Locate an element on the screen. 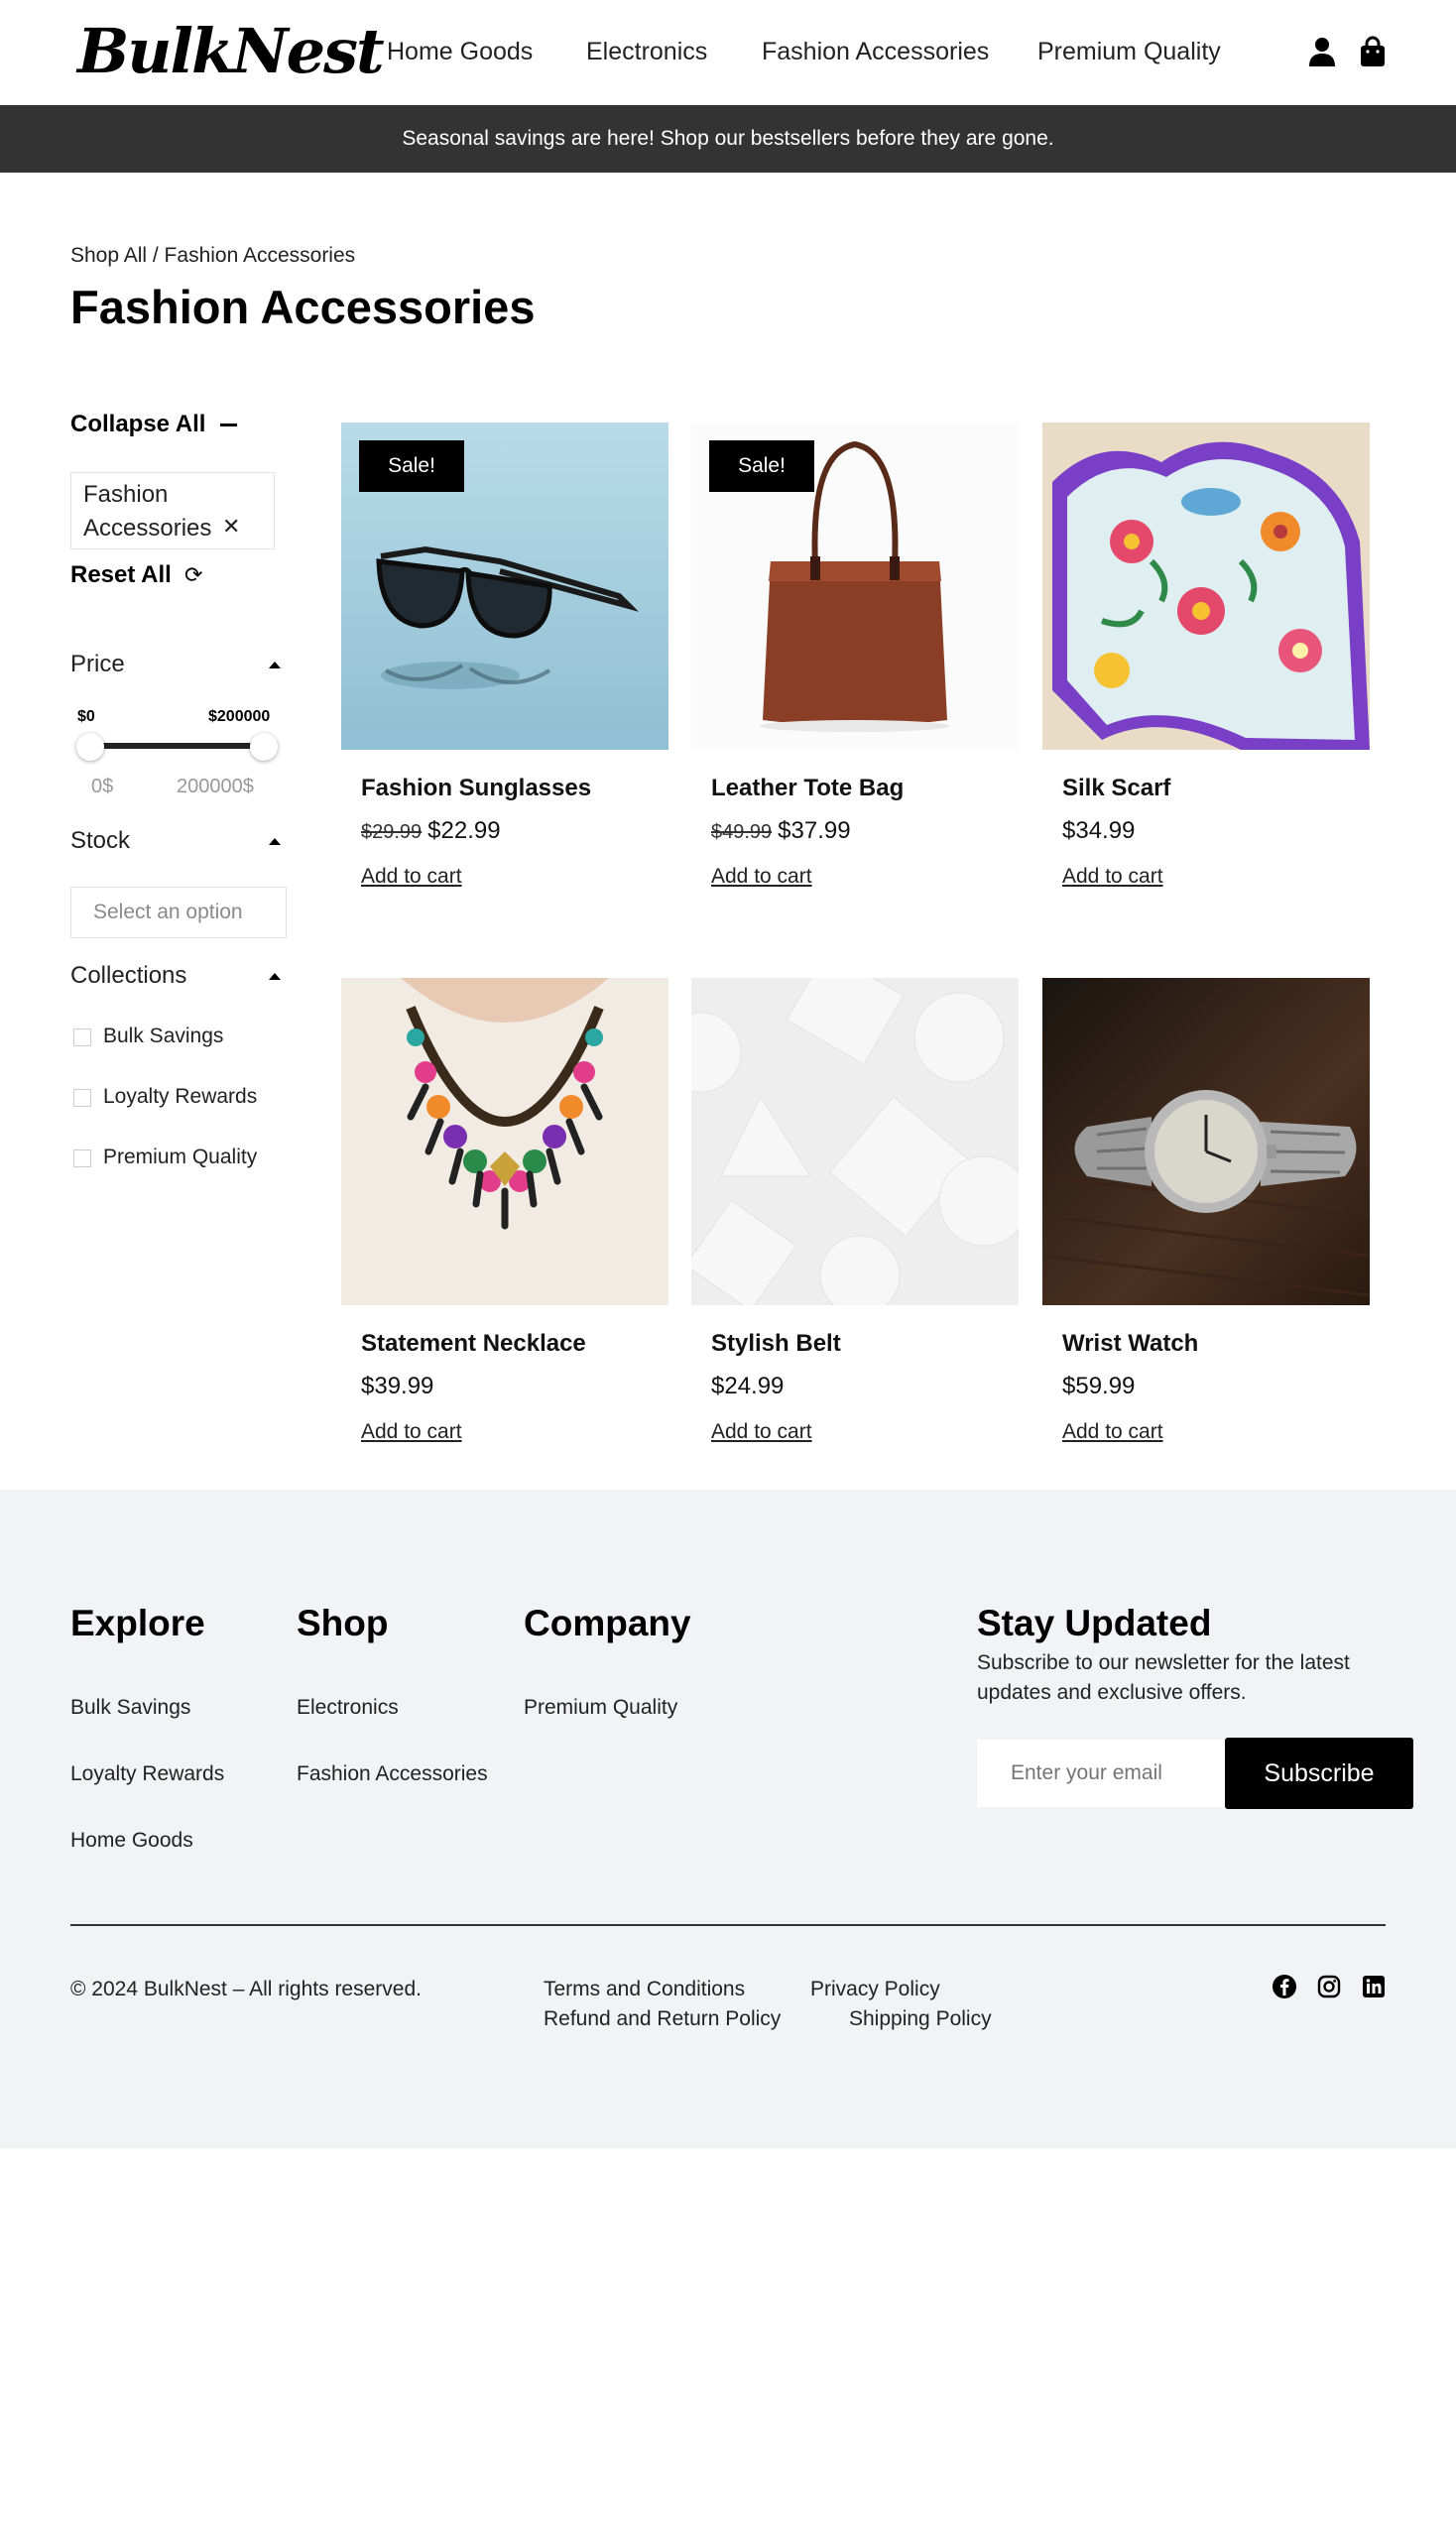  product-price: $49.99 $37.99 is located at coordinates (781, 831).